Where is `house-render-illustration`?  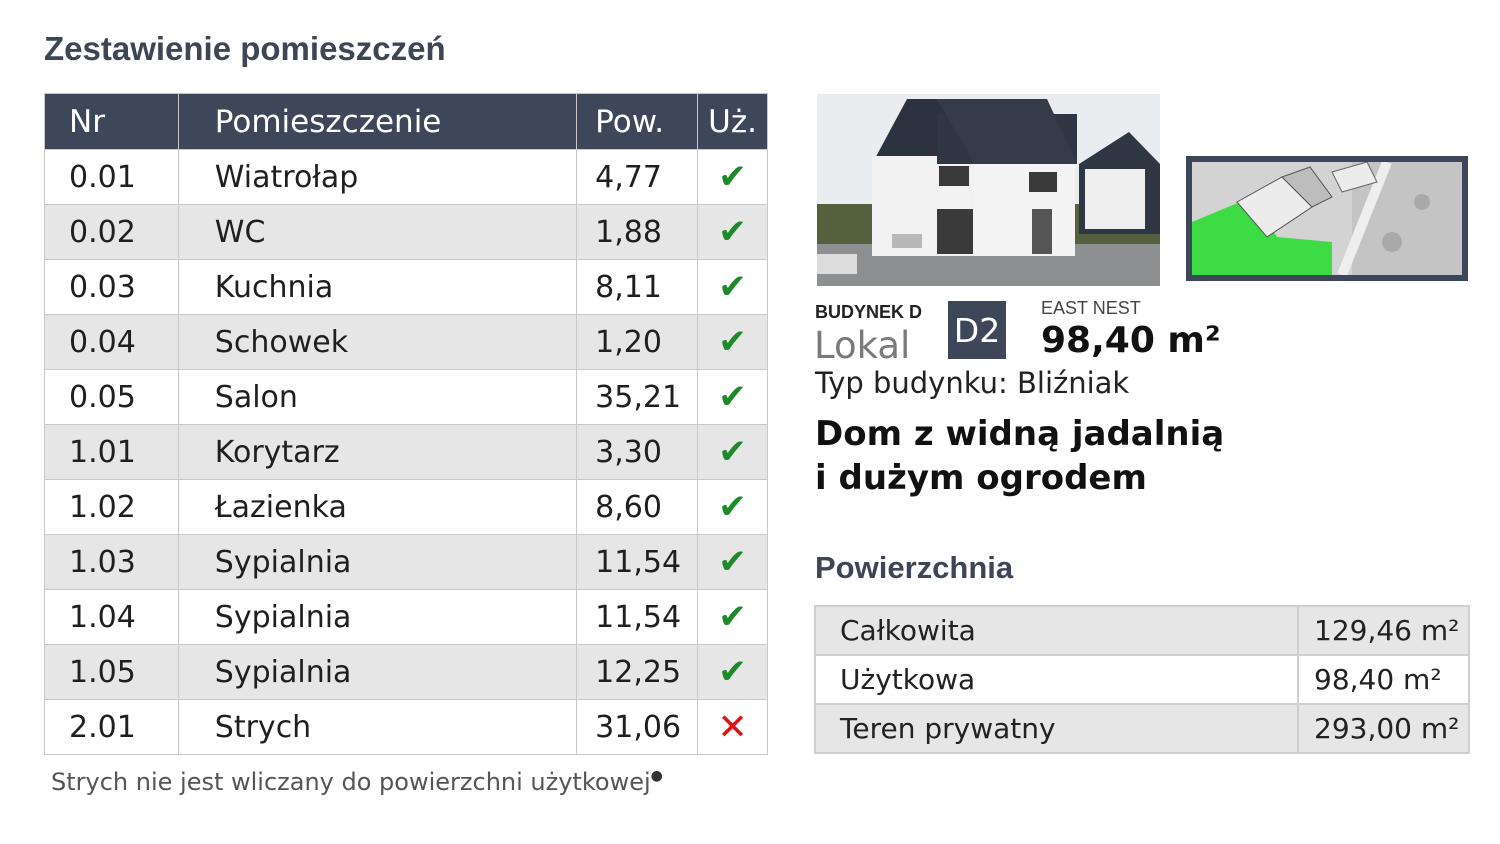 house-render-illustration is located at coordinates (988, 190).